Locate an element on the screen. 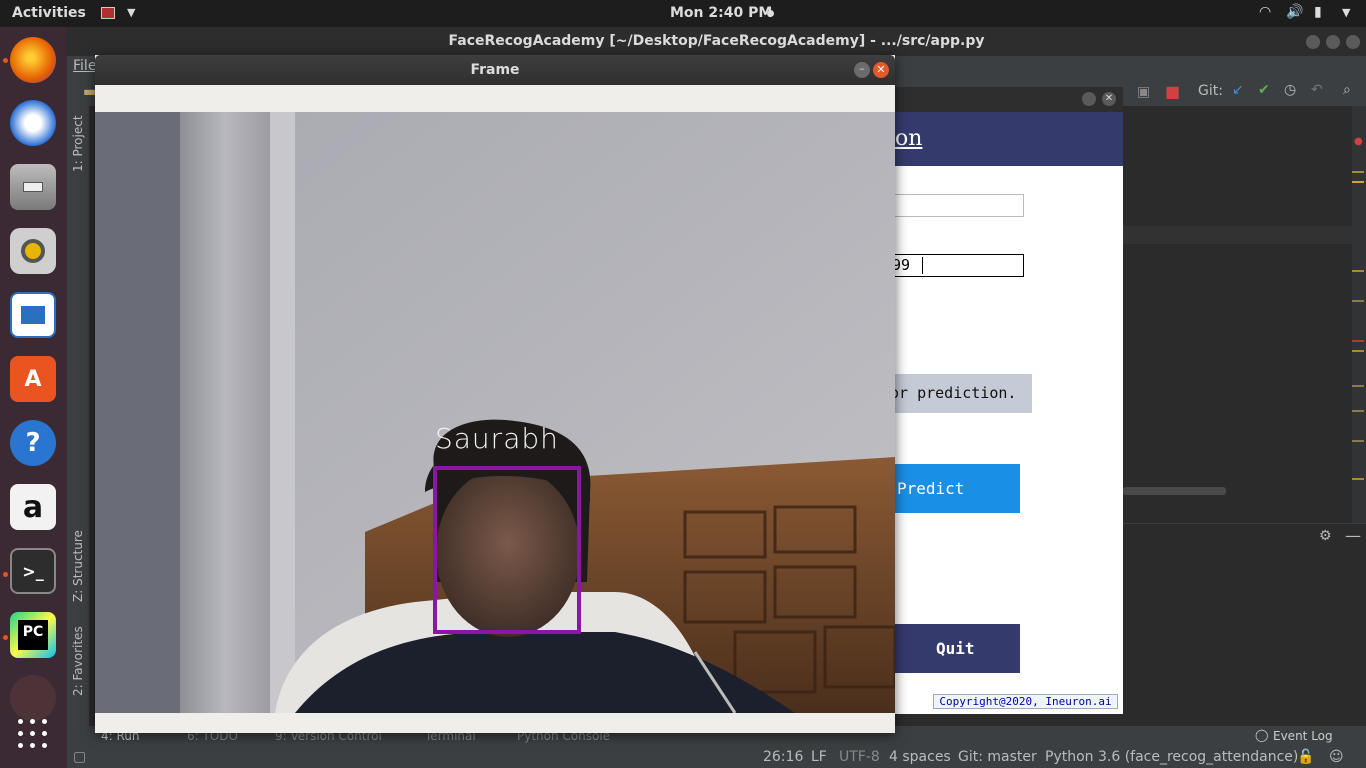 This screenshot has height=768, width=1366. amazon-icon: a is located at coordinates (33, 507).